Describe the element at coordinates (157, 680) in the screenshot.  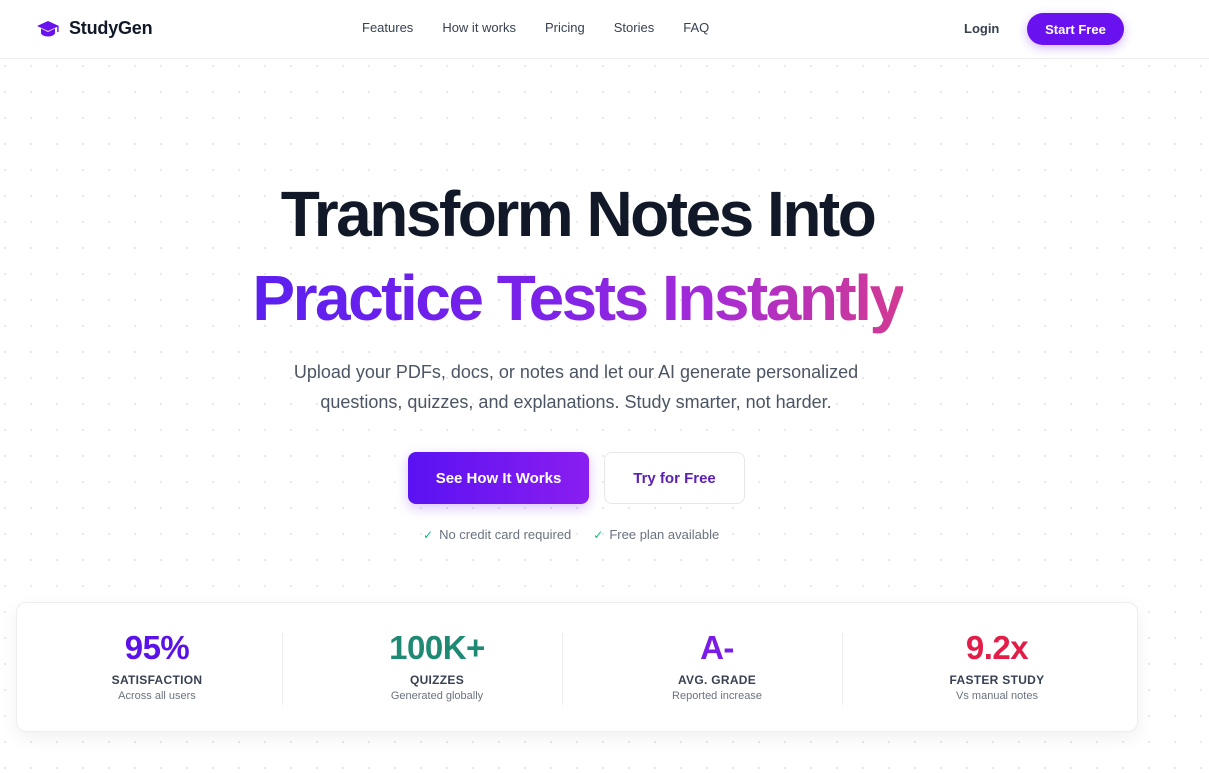
I see `stat-label: SATISFACTION` at that location.